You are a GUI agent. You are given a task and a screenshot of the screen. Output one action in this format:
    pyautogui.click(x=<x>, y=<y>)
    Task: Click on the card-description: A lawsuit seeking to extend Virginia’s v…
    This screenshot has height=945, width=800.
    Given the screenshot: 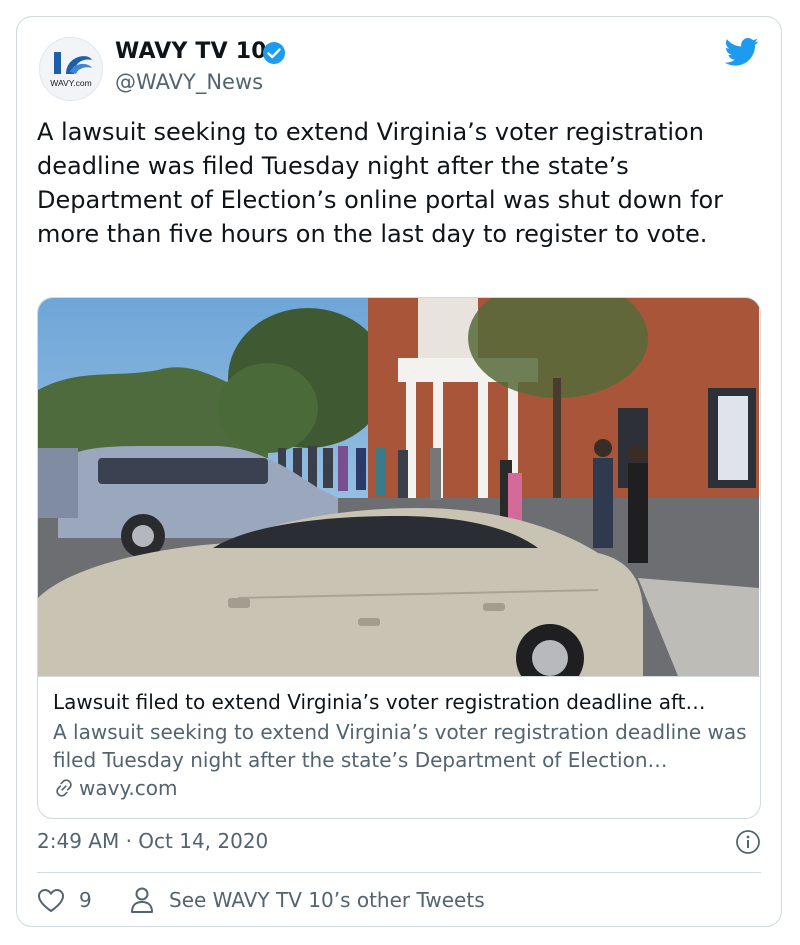 What is the action you would take?
    pyautogui.click(x=400, y=746)
    